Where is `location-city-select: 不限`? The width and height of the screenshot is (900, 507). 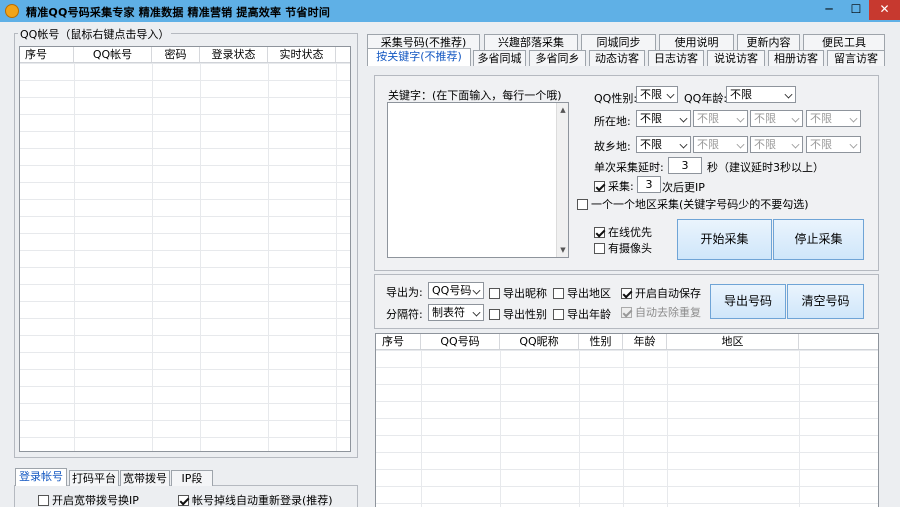
location-city-select: 不限 is located at coordinates (720, 118).